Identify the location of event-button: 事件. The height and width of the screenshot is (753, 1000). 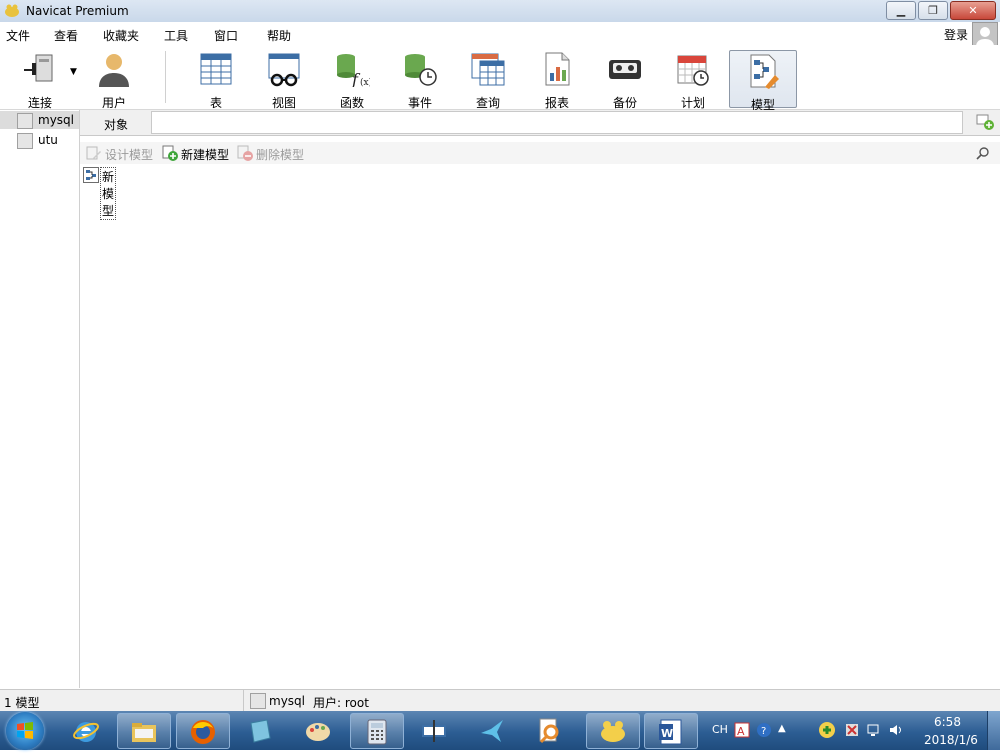
(420, 79).